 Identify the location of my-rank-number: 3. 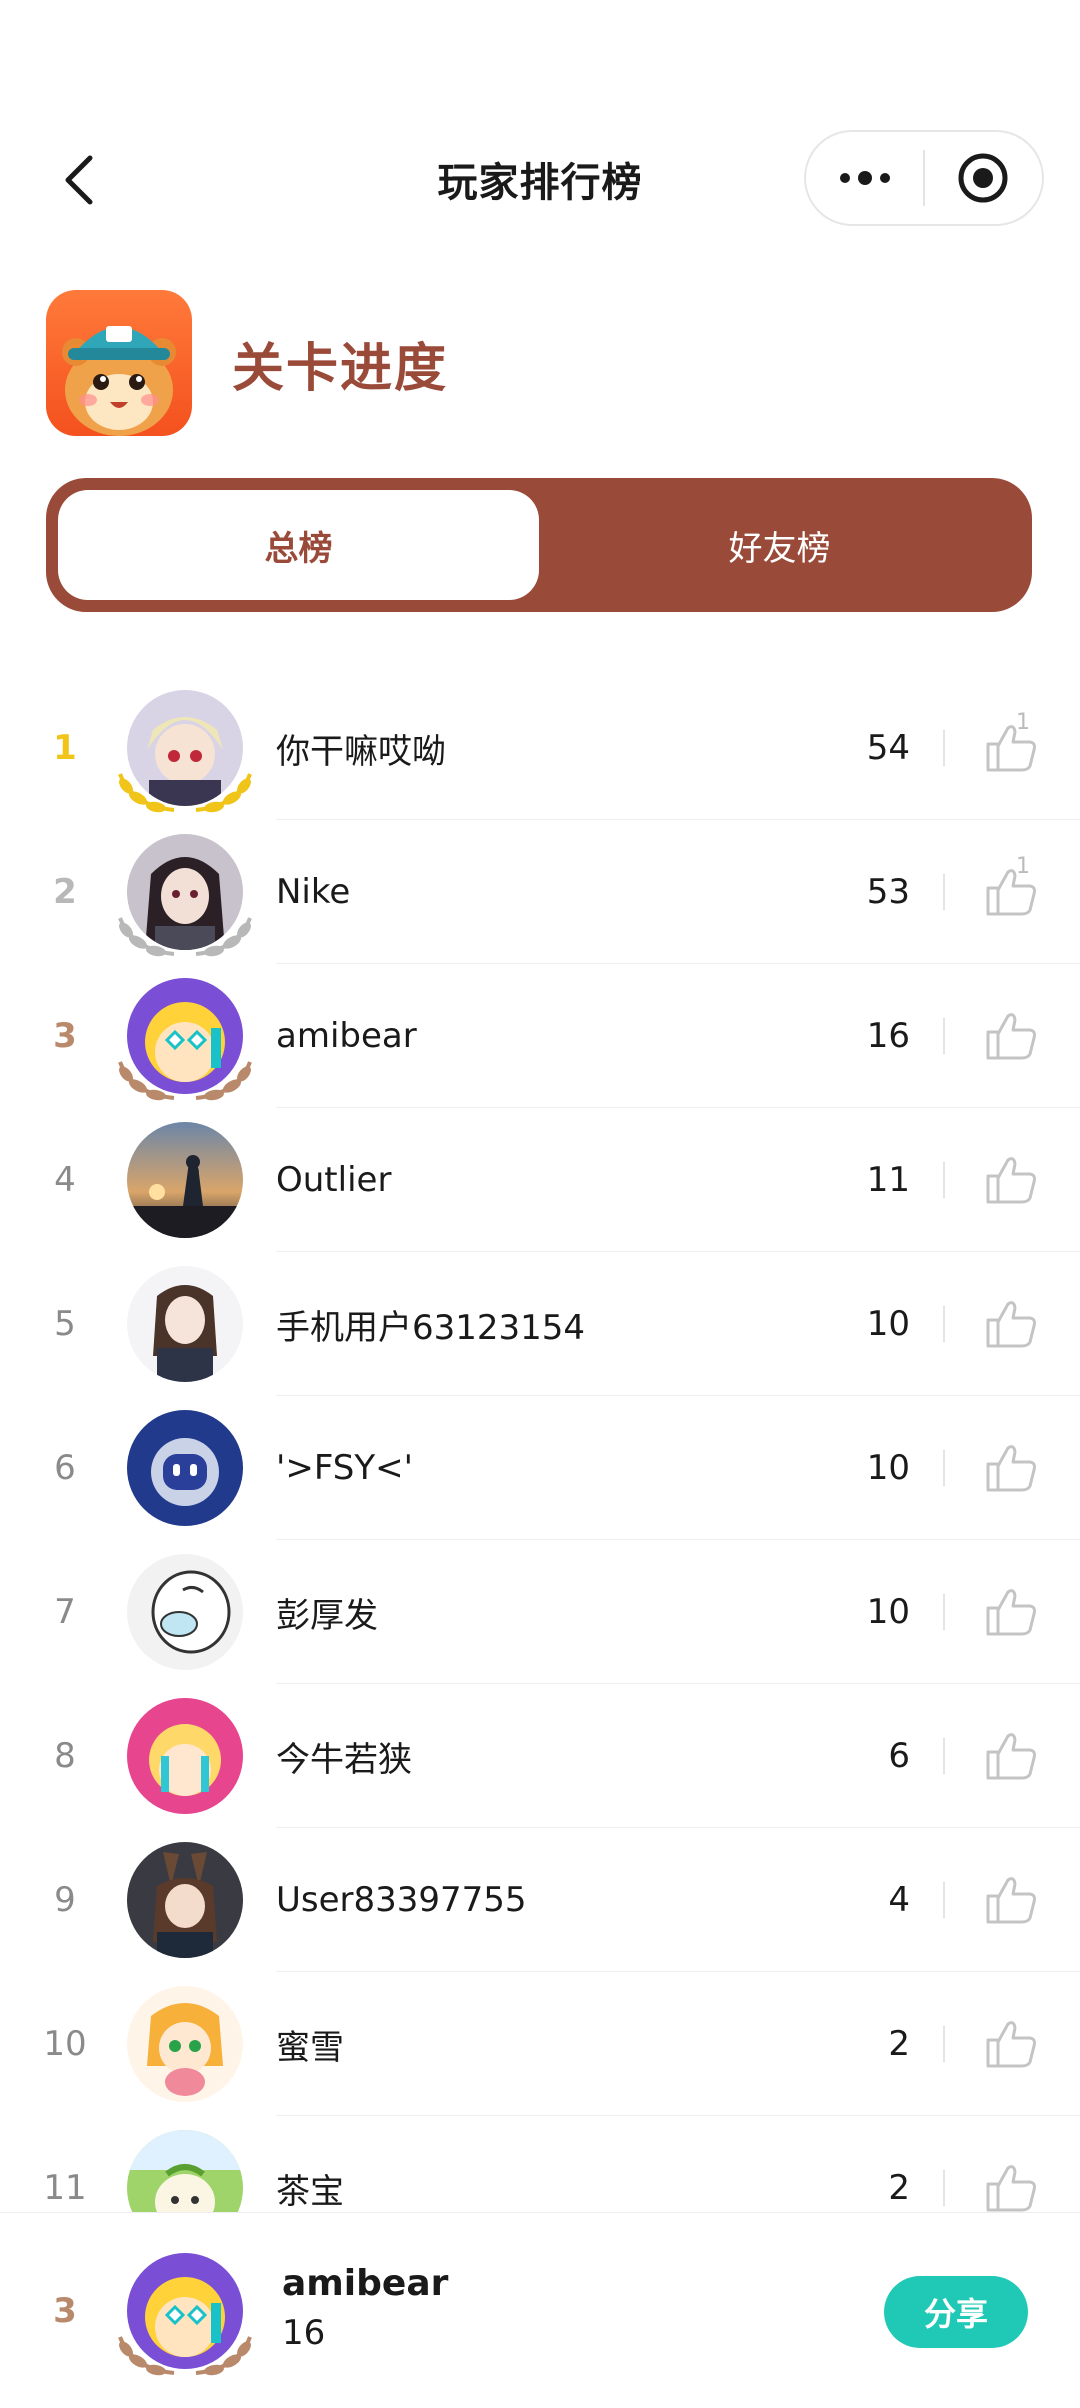
(65, 2311).